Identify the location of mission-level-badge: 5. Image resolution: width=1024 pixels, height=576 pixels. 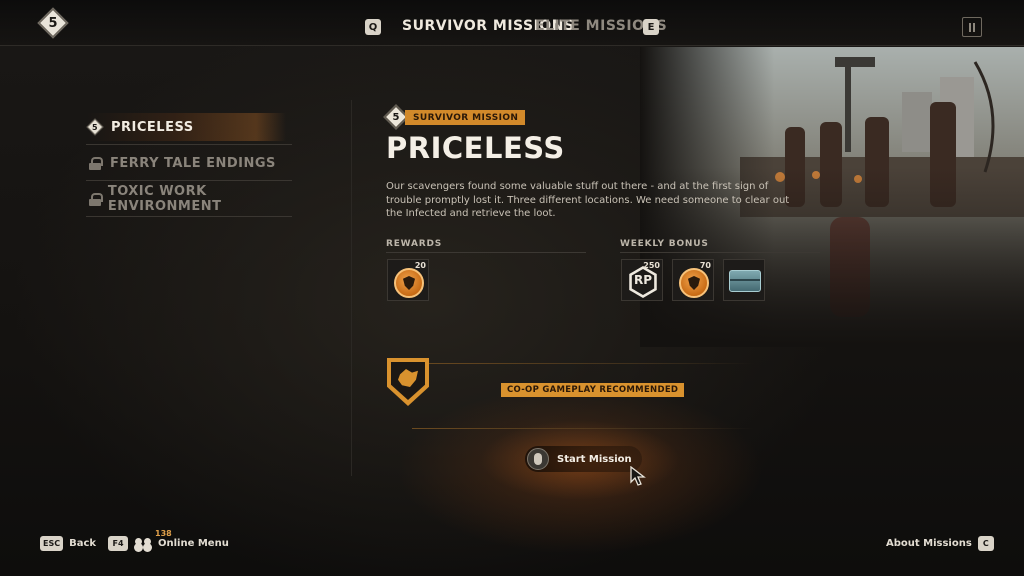
(95, 127).